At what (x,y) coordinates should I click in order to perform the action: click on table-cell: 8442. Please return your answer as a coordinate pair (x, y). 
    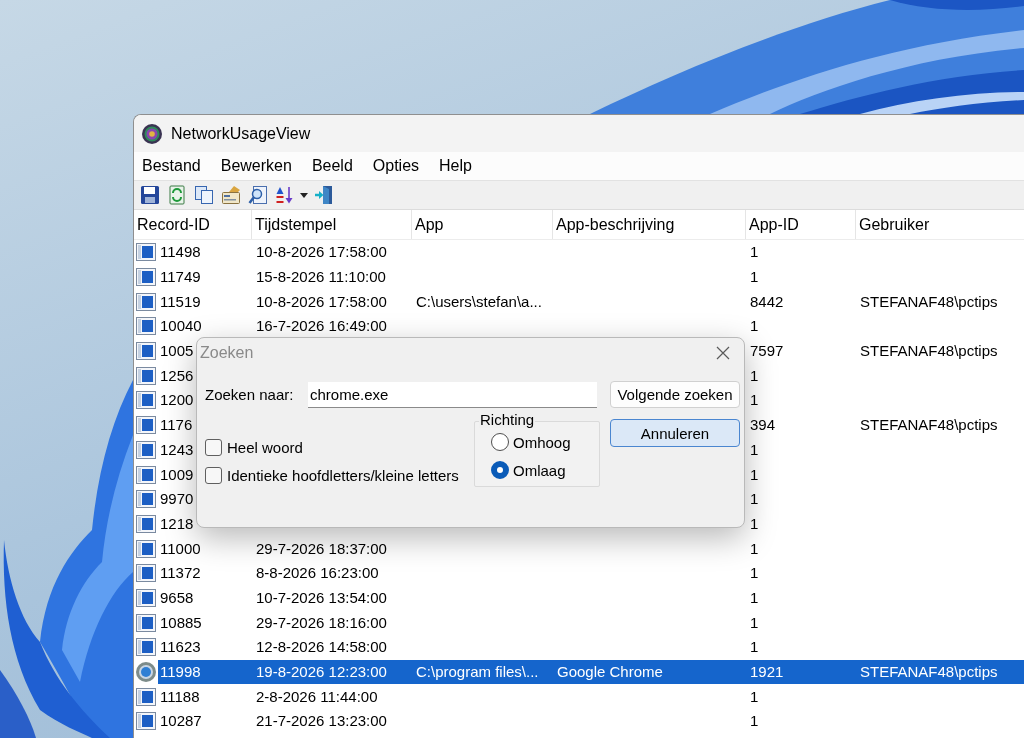
    Looking at the image, I should click on (767, 301).